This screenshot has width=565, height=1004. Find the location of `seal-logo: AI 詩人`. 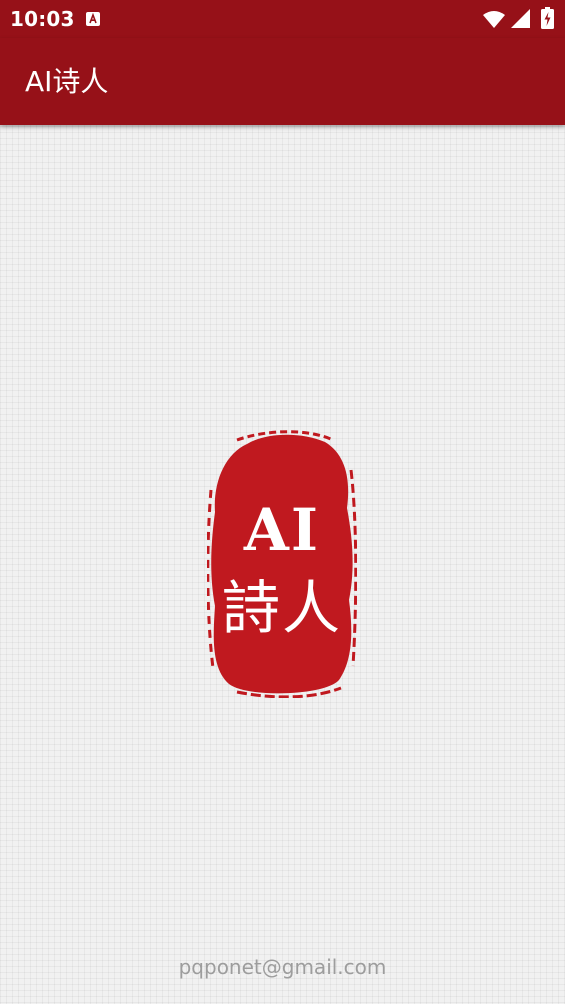

seal-logo: AI 詩人 is located at coordinates (282, 564).